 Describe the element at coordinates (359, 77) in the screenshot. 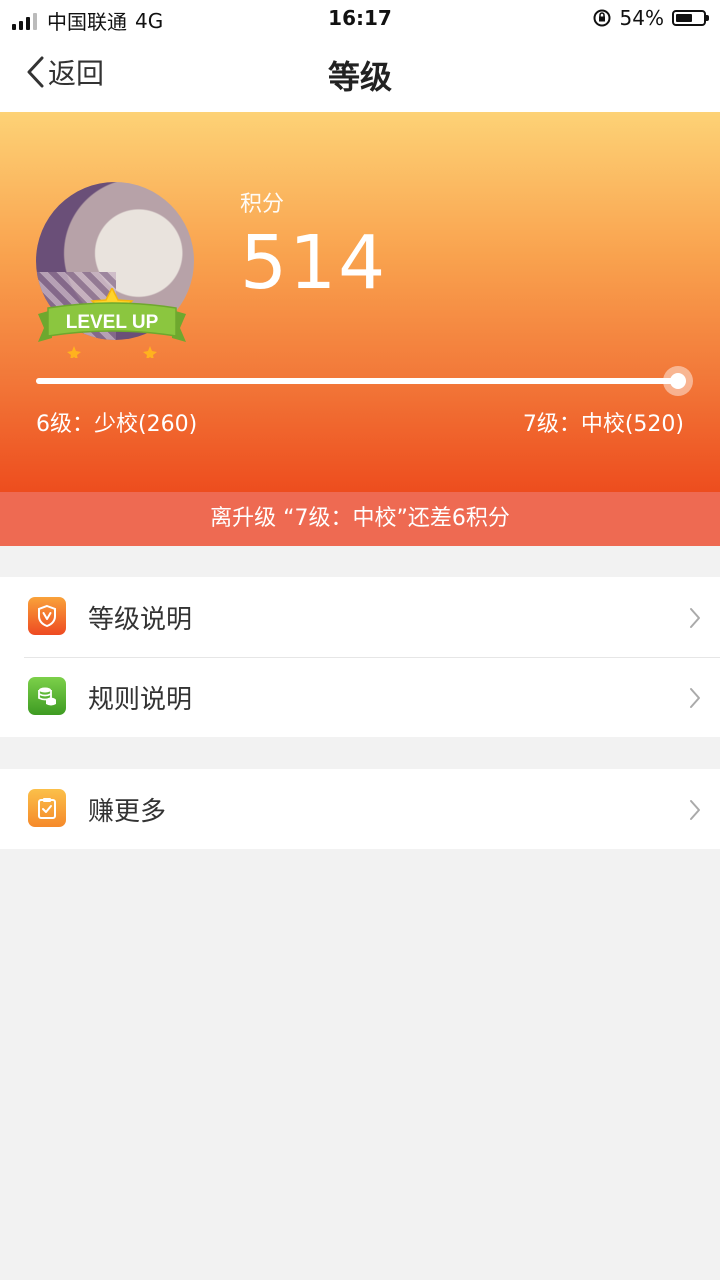

I see `page-title: 等级` at that location.